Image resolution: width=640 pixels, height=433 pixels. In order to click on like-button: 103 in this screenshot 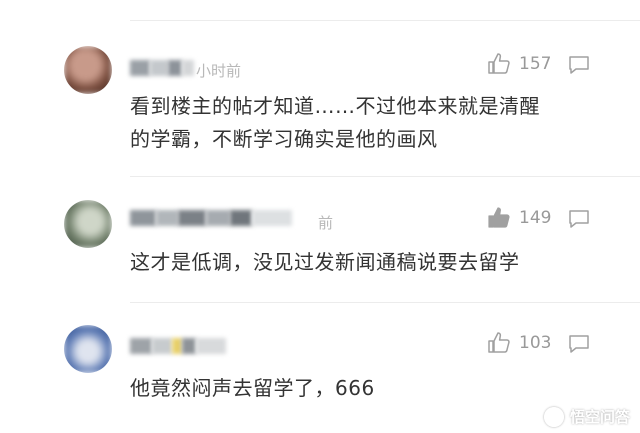, I will do `click(519, 343)`.